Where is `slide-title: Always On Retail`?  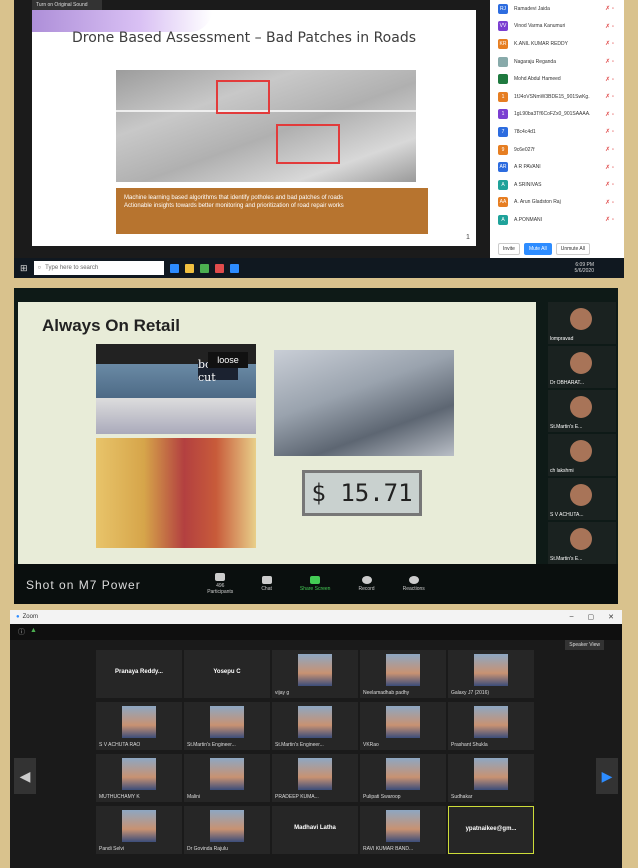 slide-title: Always On Retail is located at coordinates (111, 325).